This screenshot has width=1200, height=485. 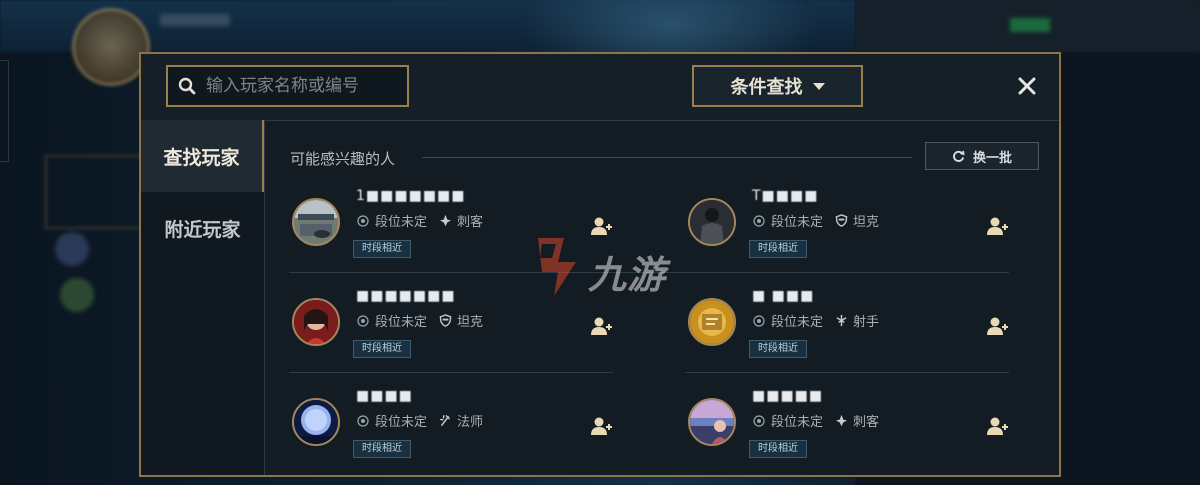 I want to click on tab-nearby-player: 附近玩家, so click(x=202, y=228).